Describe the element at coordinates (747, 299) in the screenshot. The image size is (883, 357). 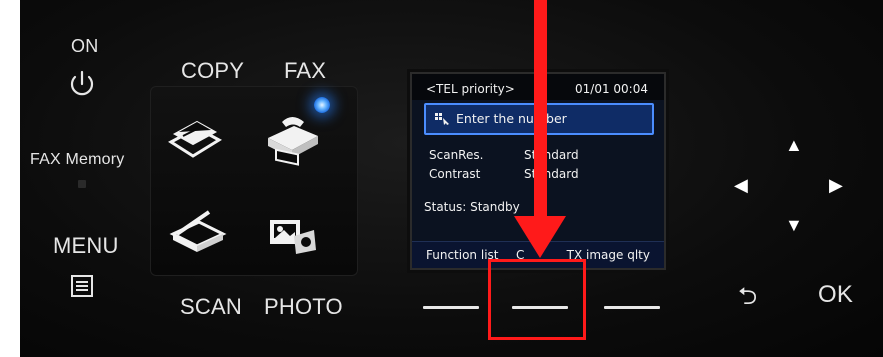
I see `back-icon: ⮌` at that location.